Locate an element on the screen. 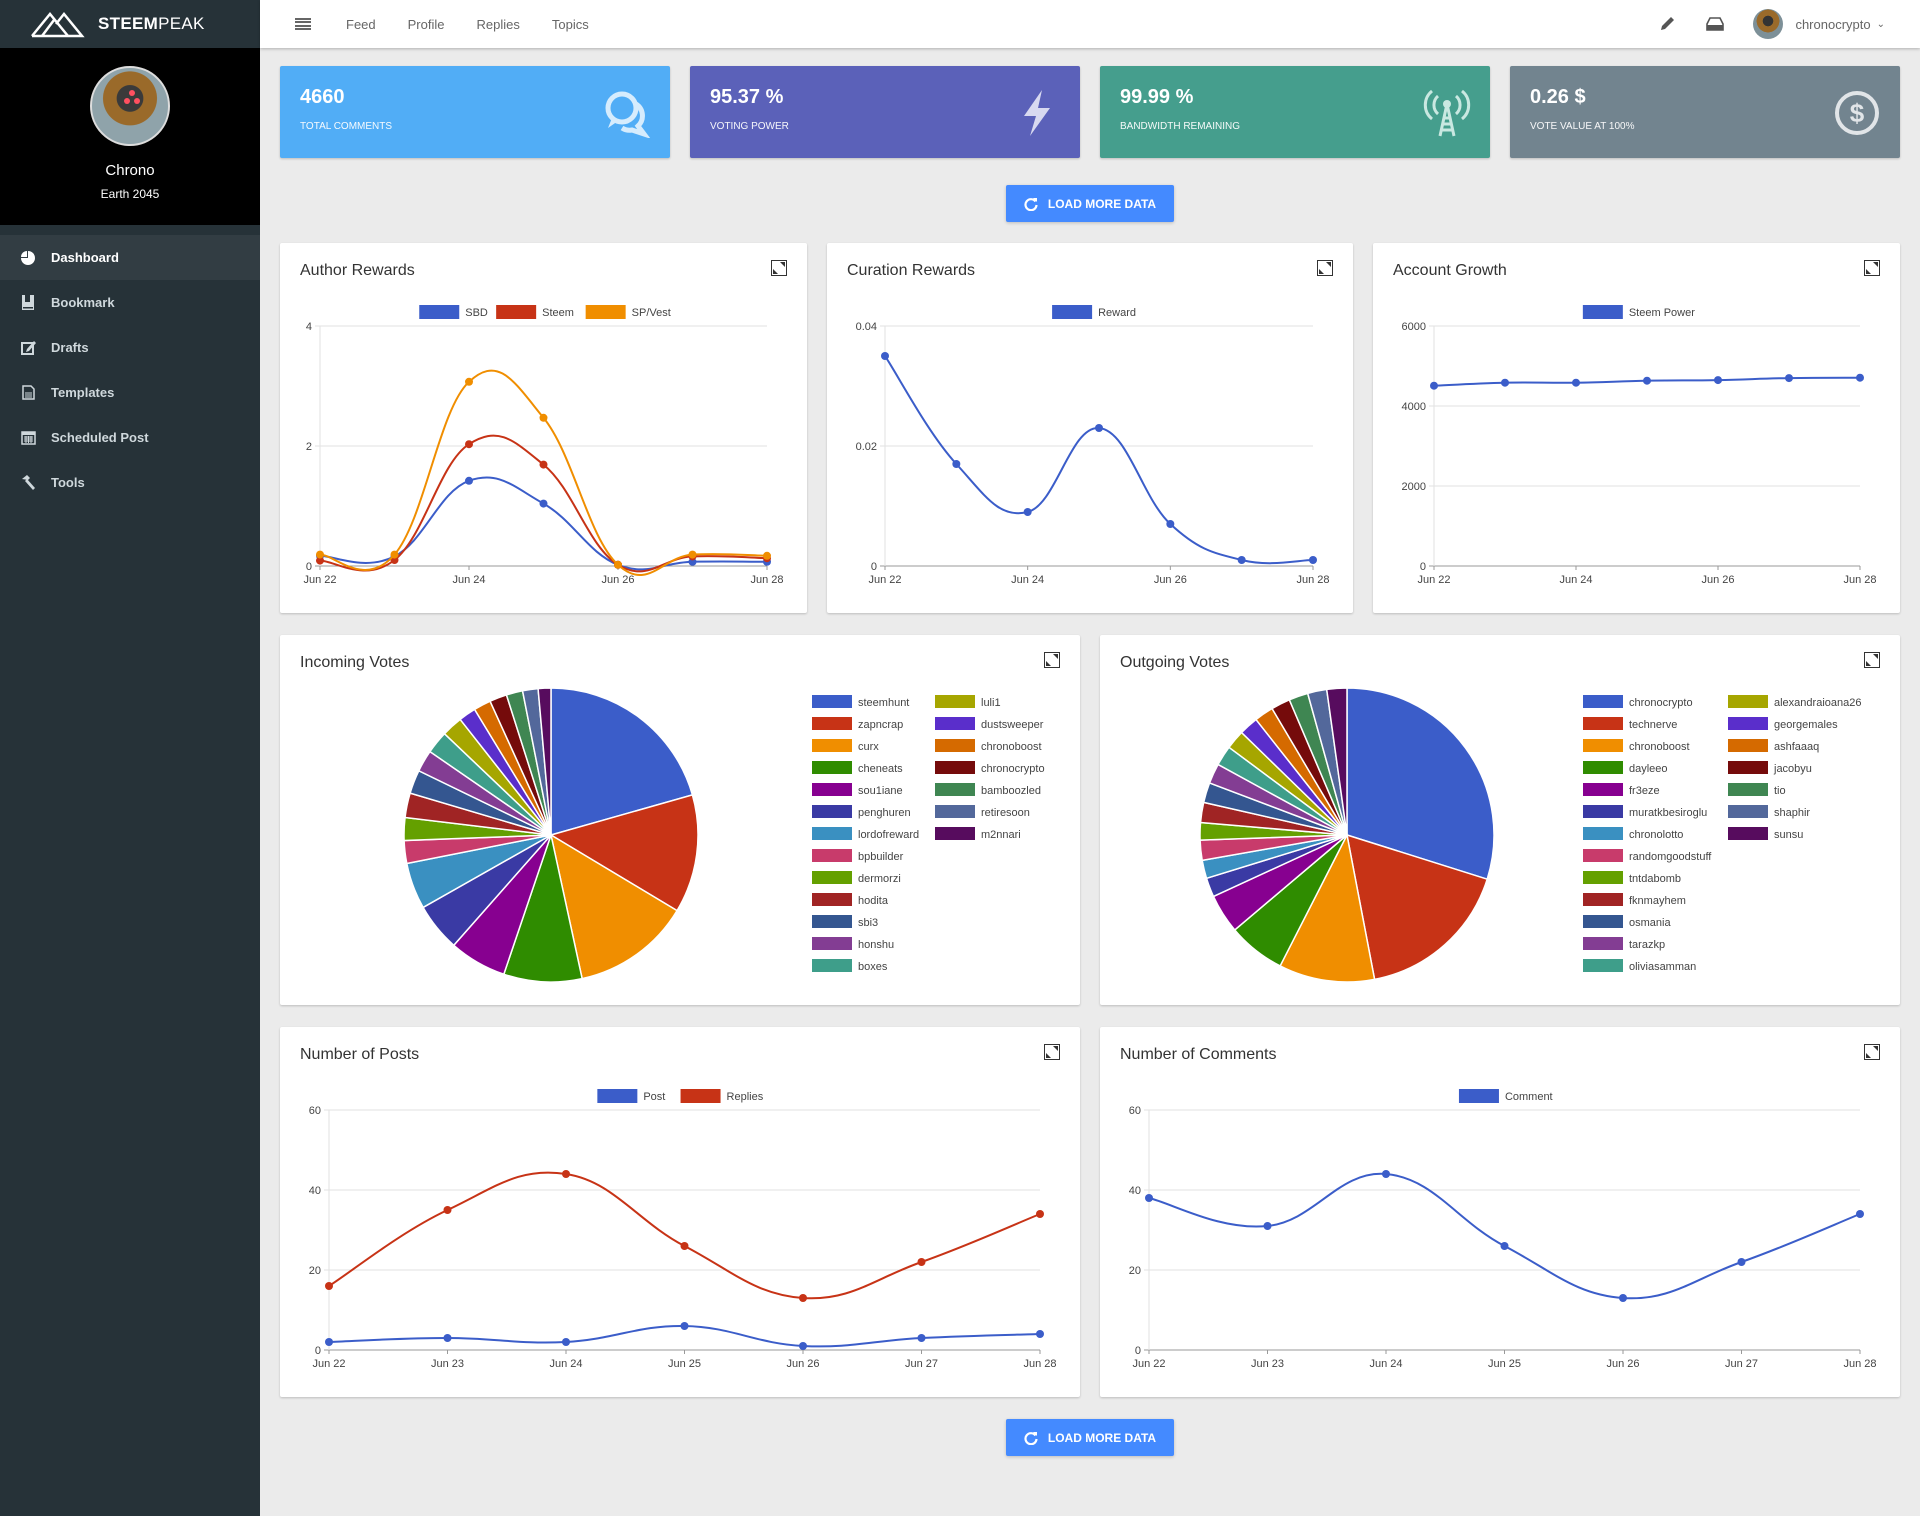  sidebar-item-tools: Tools is located at coordinates (130, 482).